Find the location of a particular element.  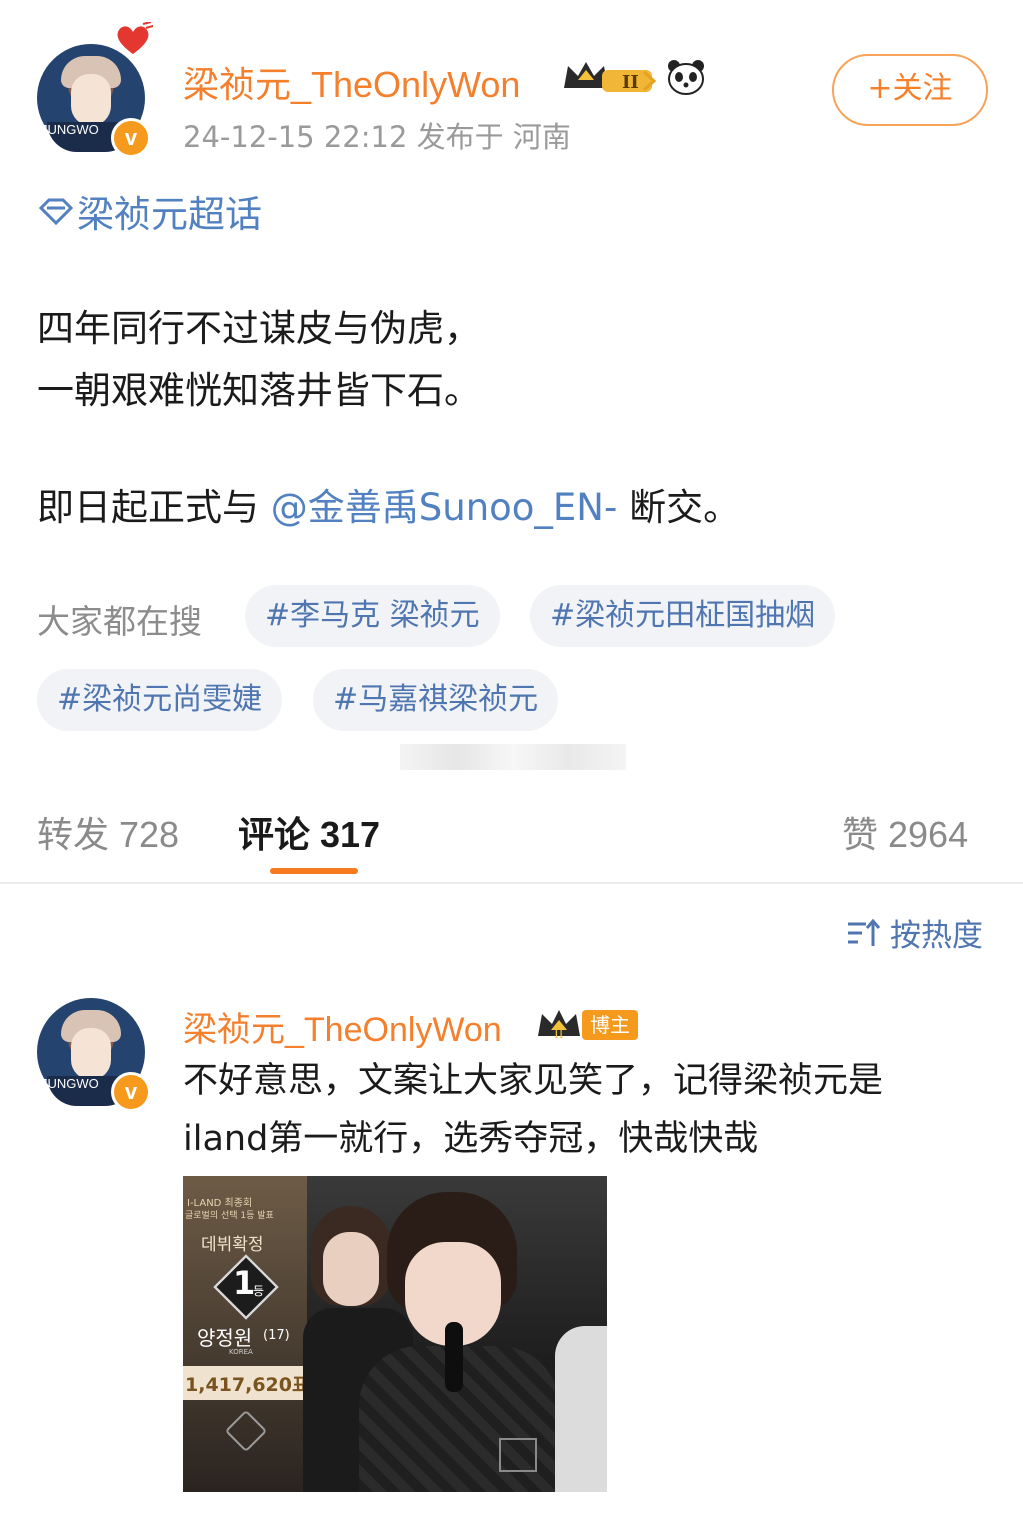

panda-icon is located at coordinates (686, 77).